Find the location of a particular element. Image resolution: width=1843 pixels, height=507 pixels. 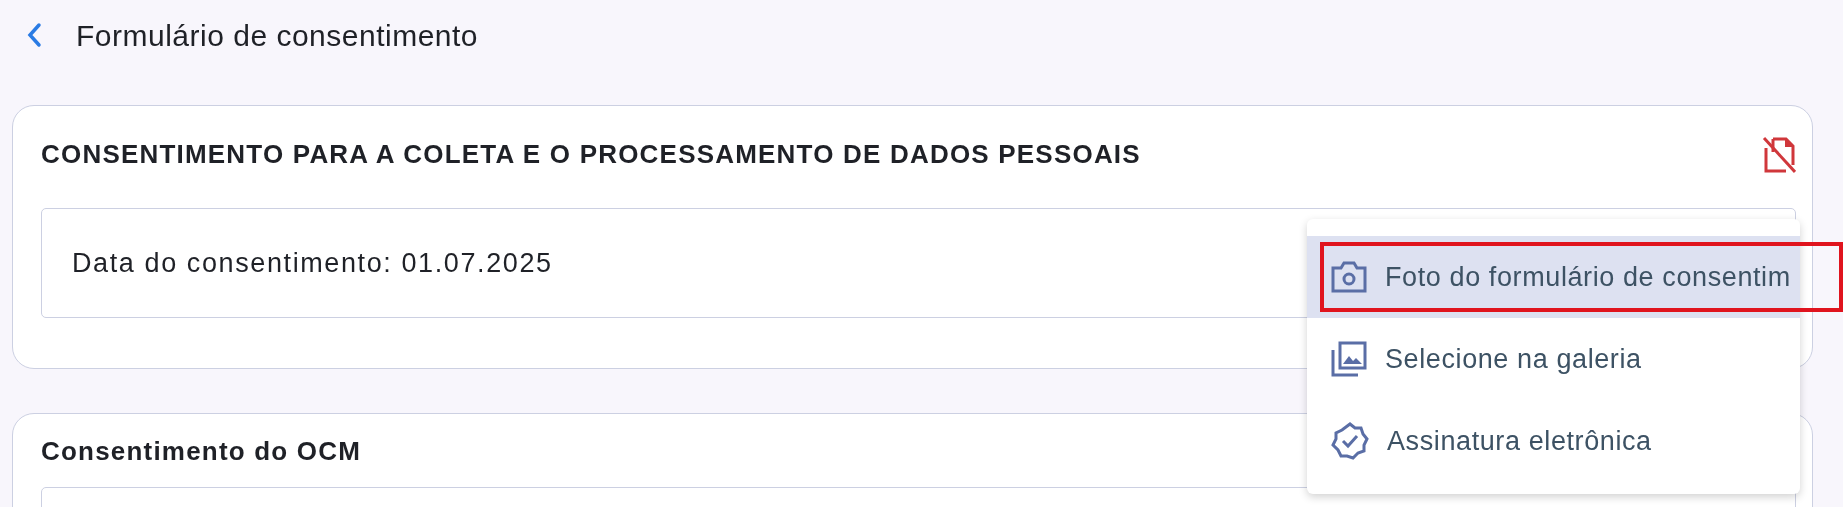

consent-date: Data do consentimento: 01.07.2025 is located at coordinates (312, 263).